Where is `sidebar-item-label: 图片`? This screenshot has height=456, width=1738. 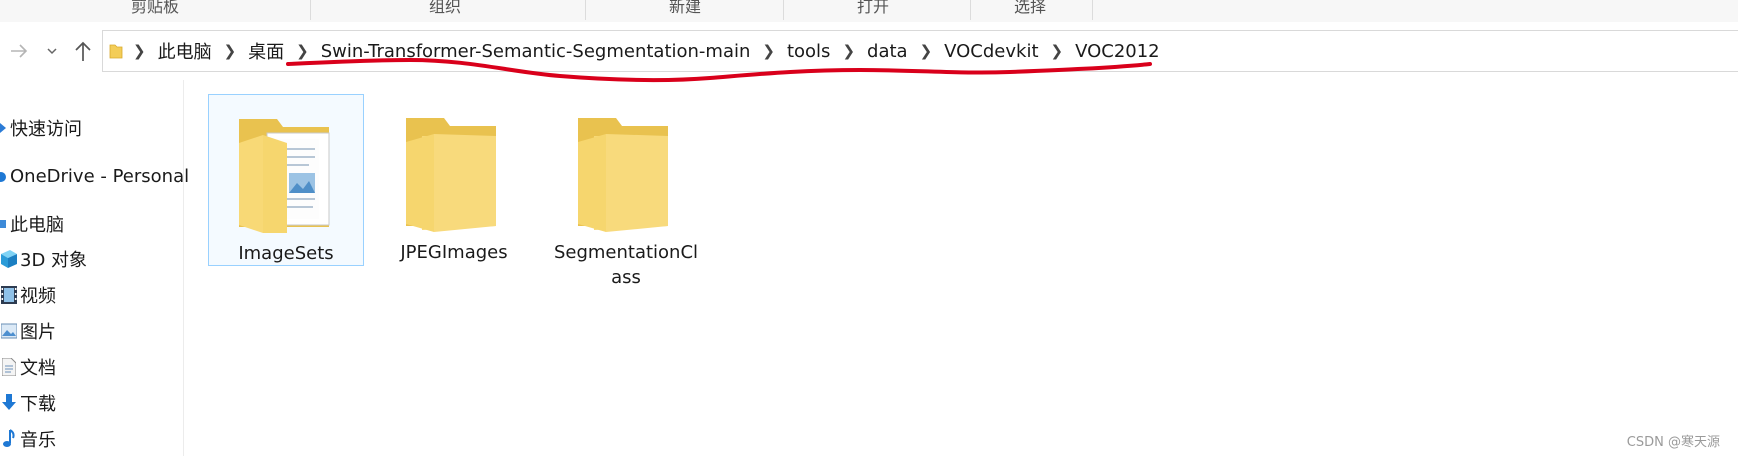
sidebar-item-label: 图片 is located at coordinates (38, 332).